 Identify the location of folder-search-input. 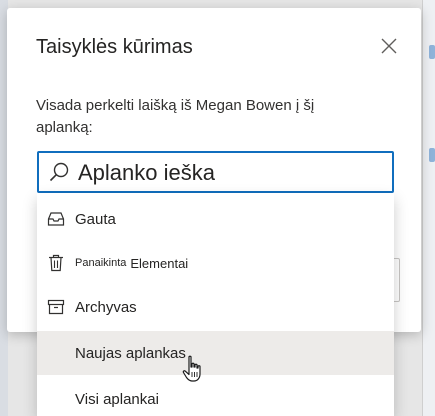
(223, 173).